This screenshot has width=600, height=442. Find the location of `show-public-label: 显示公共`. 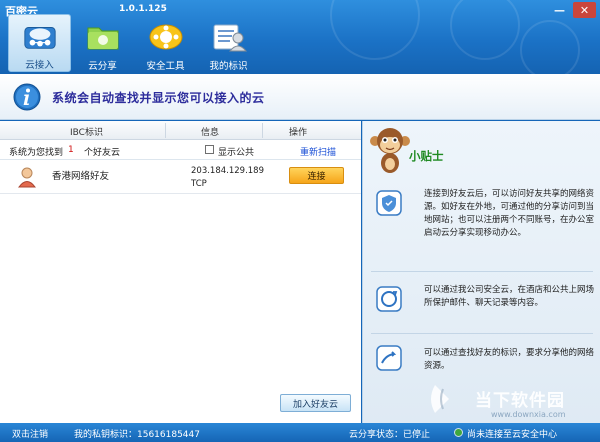

show-public-label: 显示公共 is located at coordinates (236, 151).